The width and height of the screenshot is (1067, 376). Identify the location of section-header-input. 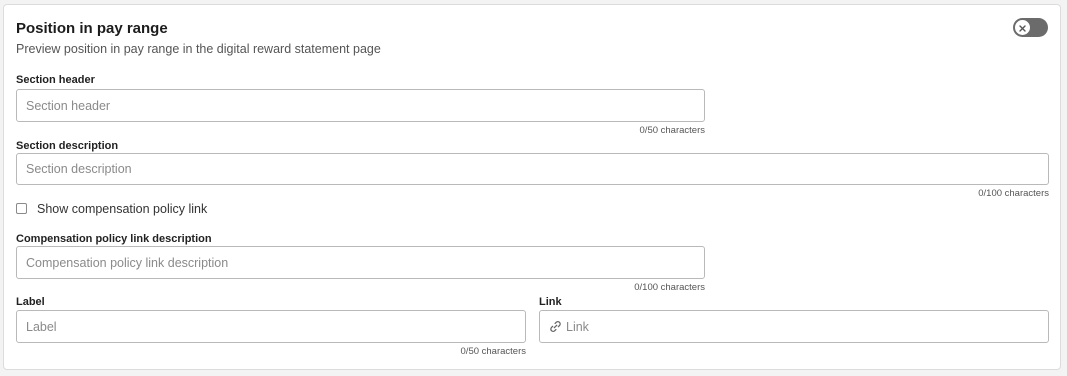
(360, 105).